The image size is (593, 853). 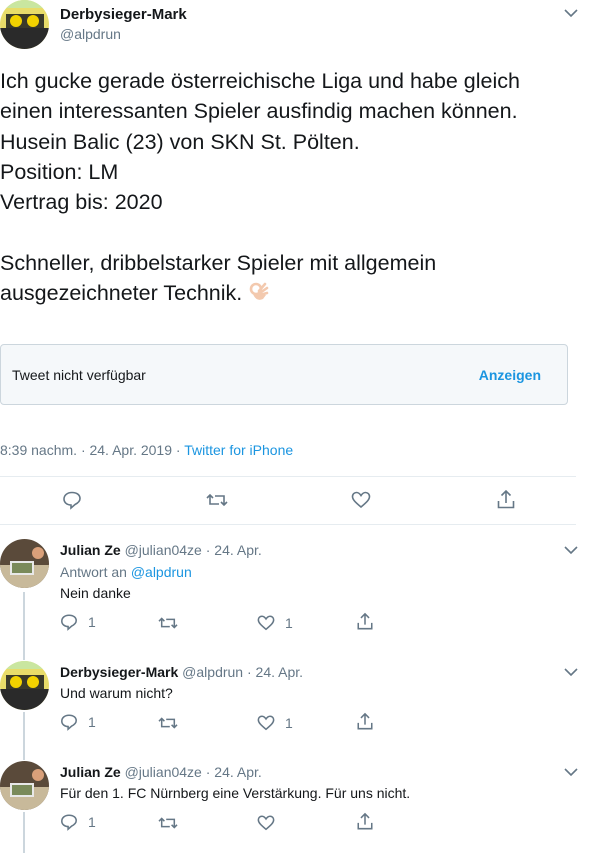 I want to click on author-handle: @alpdrun, so click(x=90, y=34).